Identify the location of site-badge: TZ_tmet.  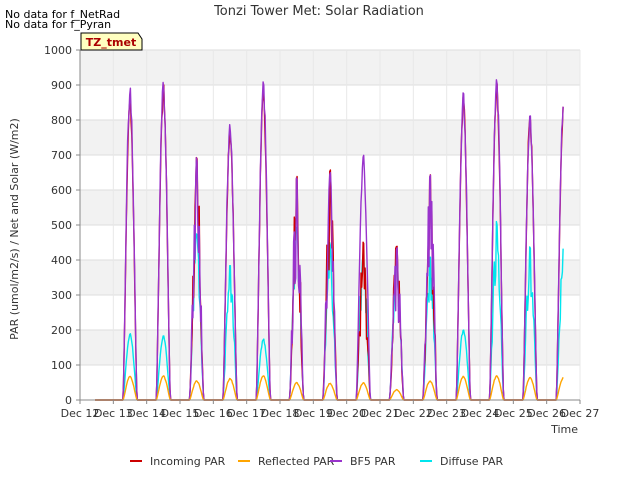
(111, 41).